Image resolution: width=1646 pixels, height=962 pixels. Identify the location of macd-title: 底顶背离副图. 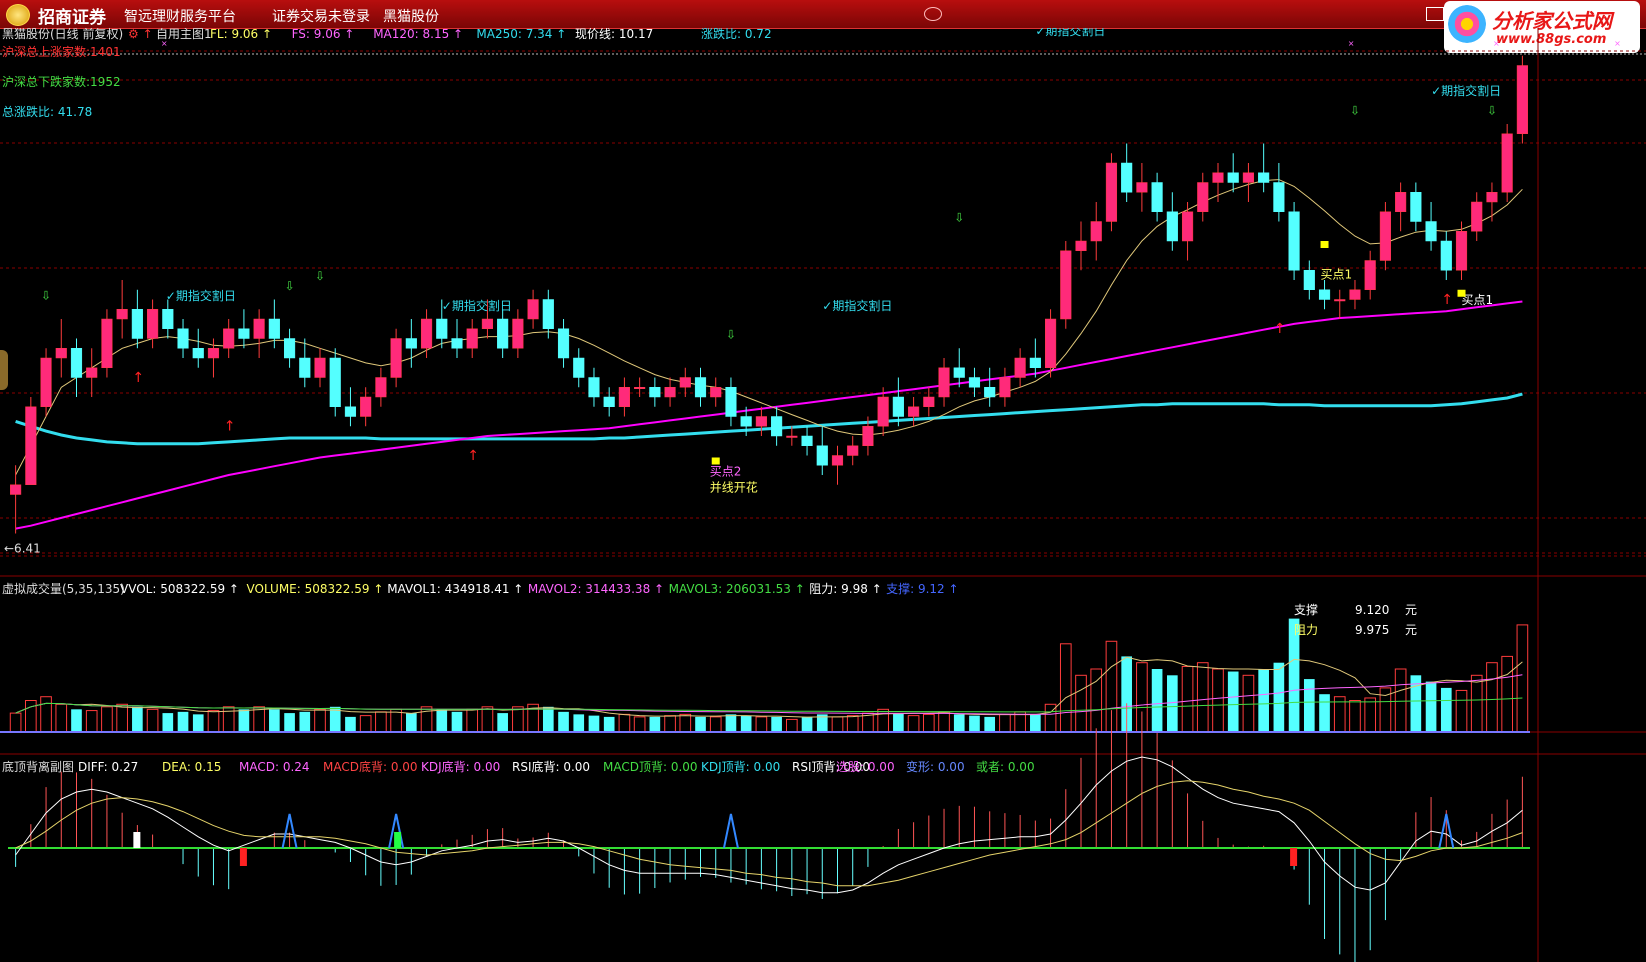
(38, 766).